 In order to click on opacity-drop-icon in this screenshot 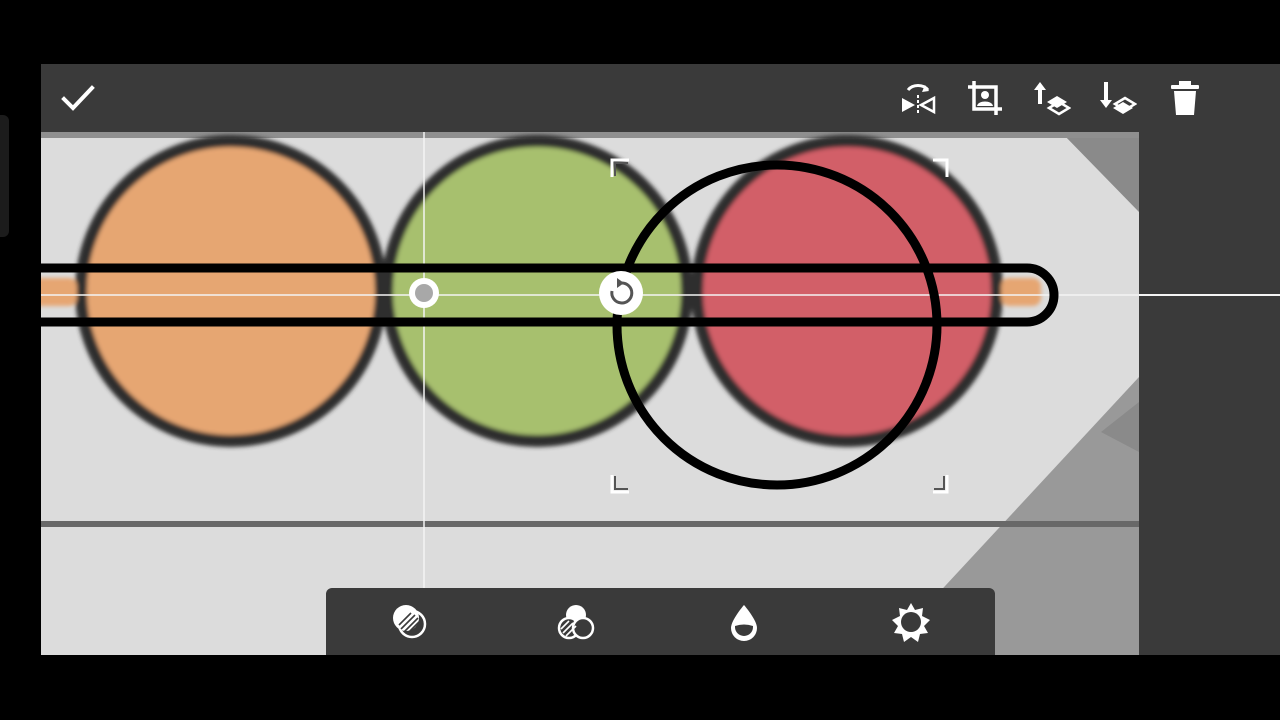, I will do `click(744, 623)`.